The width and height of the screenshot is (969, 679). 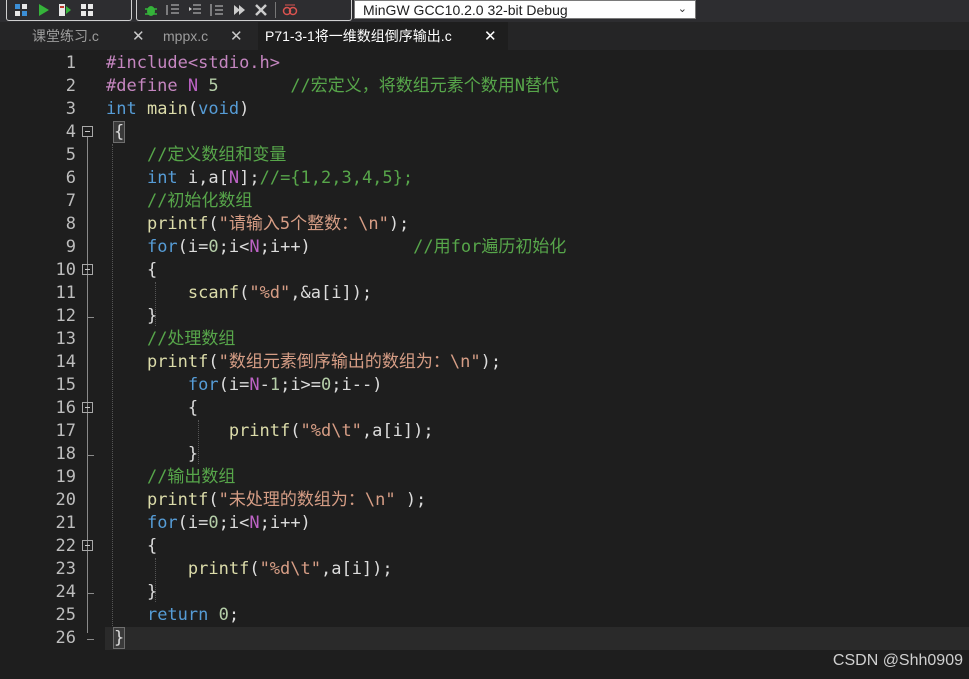 I want to click on watermark: CSDN @Shh0909, so click(x=897, y=660).